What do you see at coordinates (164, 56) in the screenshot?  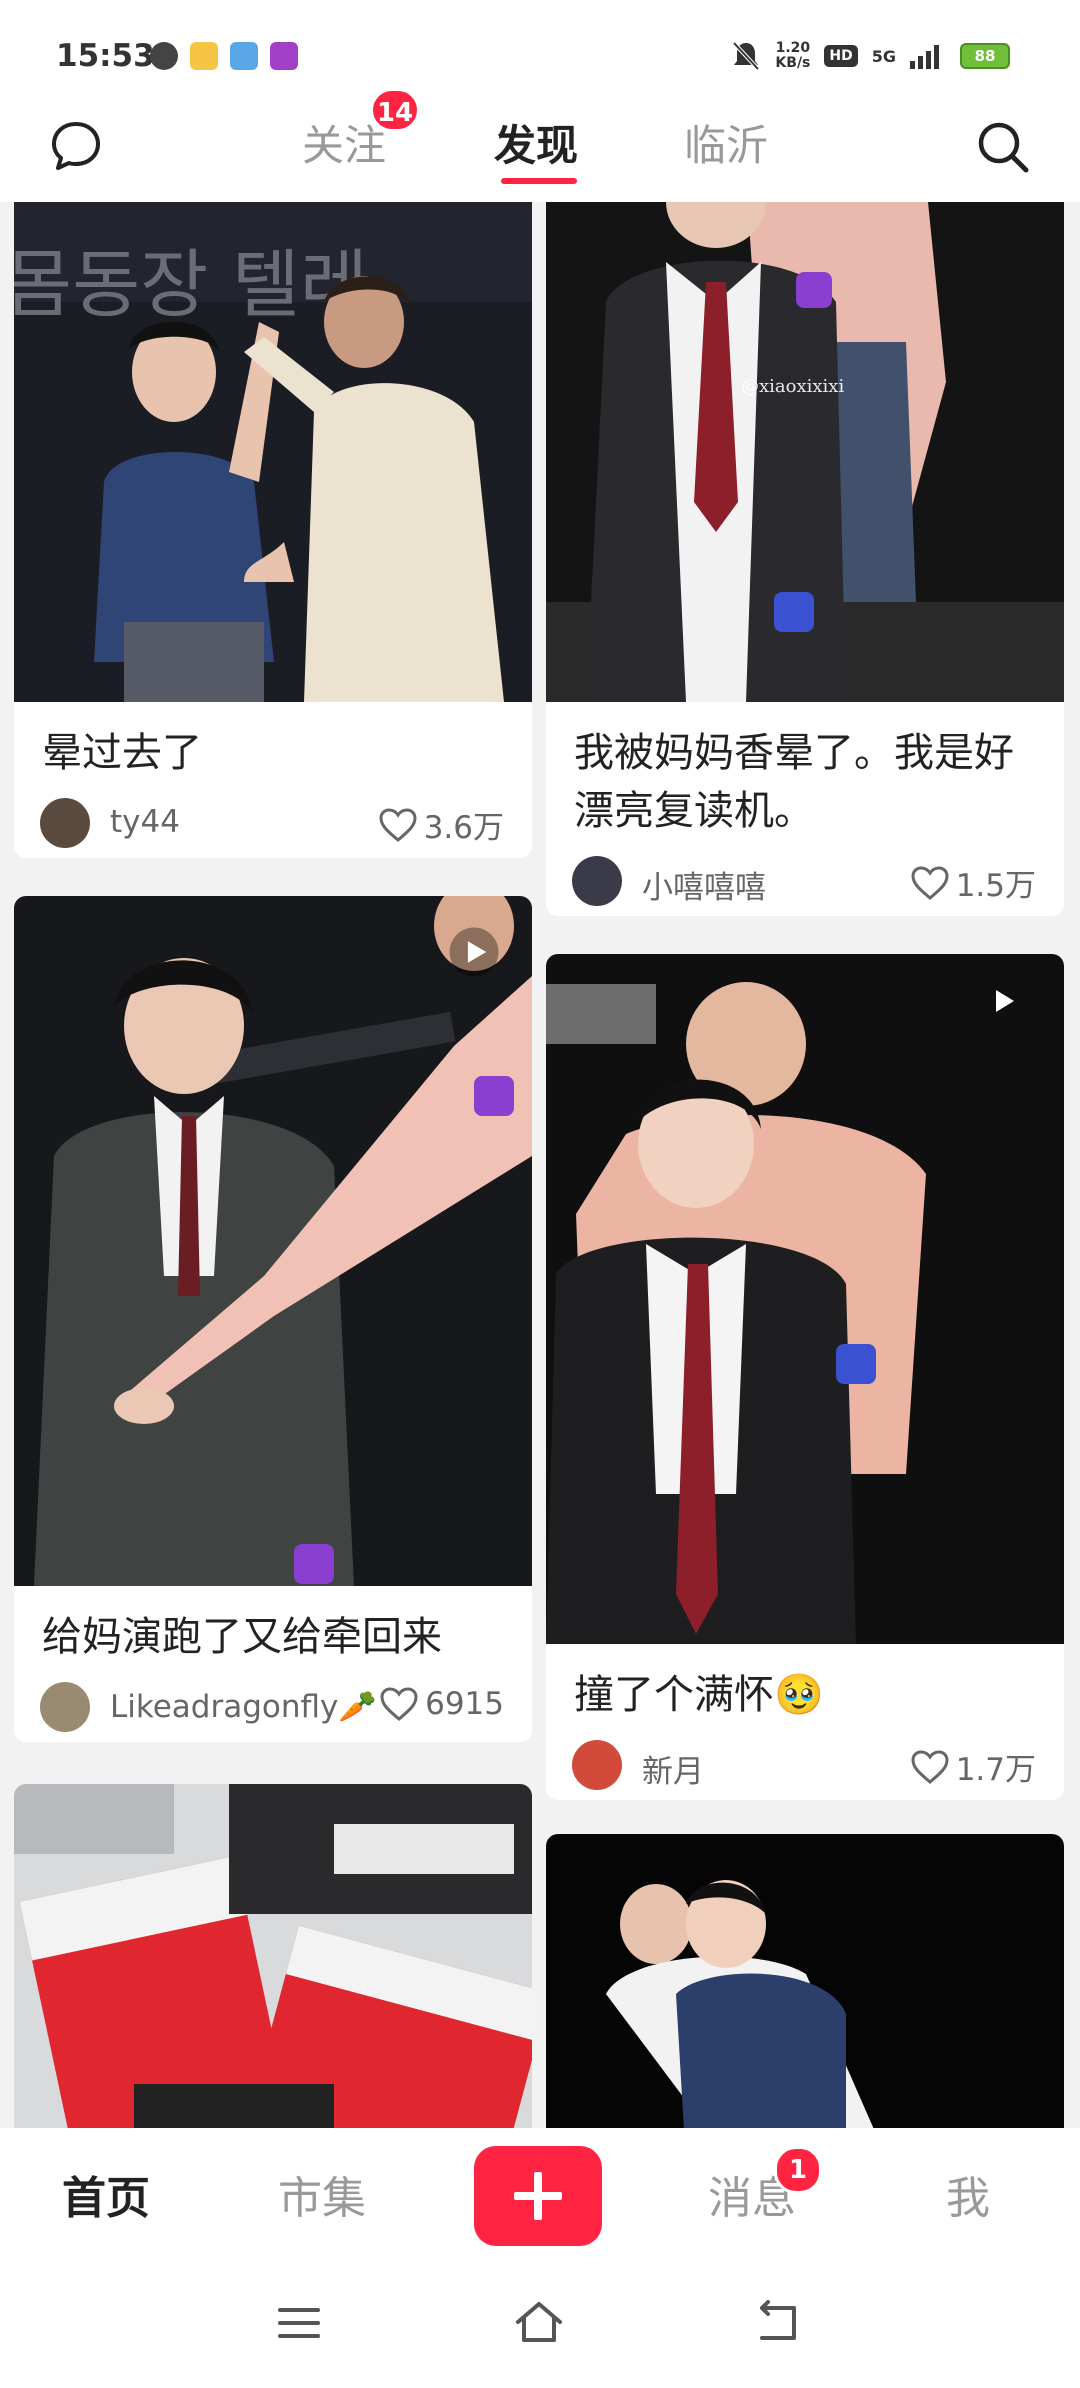 I see `globe-icon` at bounding box center [164, 56].